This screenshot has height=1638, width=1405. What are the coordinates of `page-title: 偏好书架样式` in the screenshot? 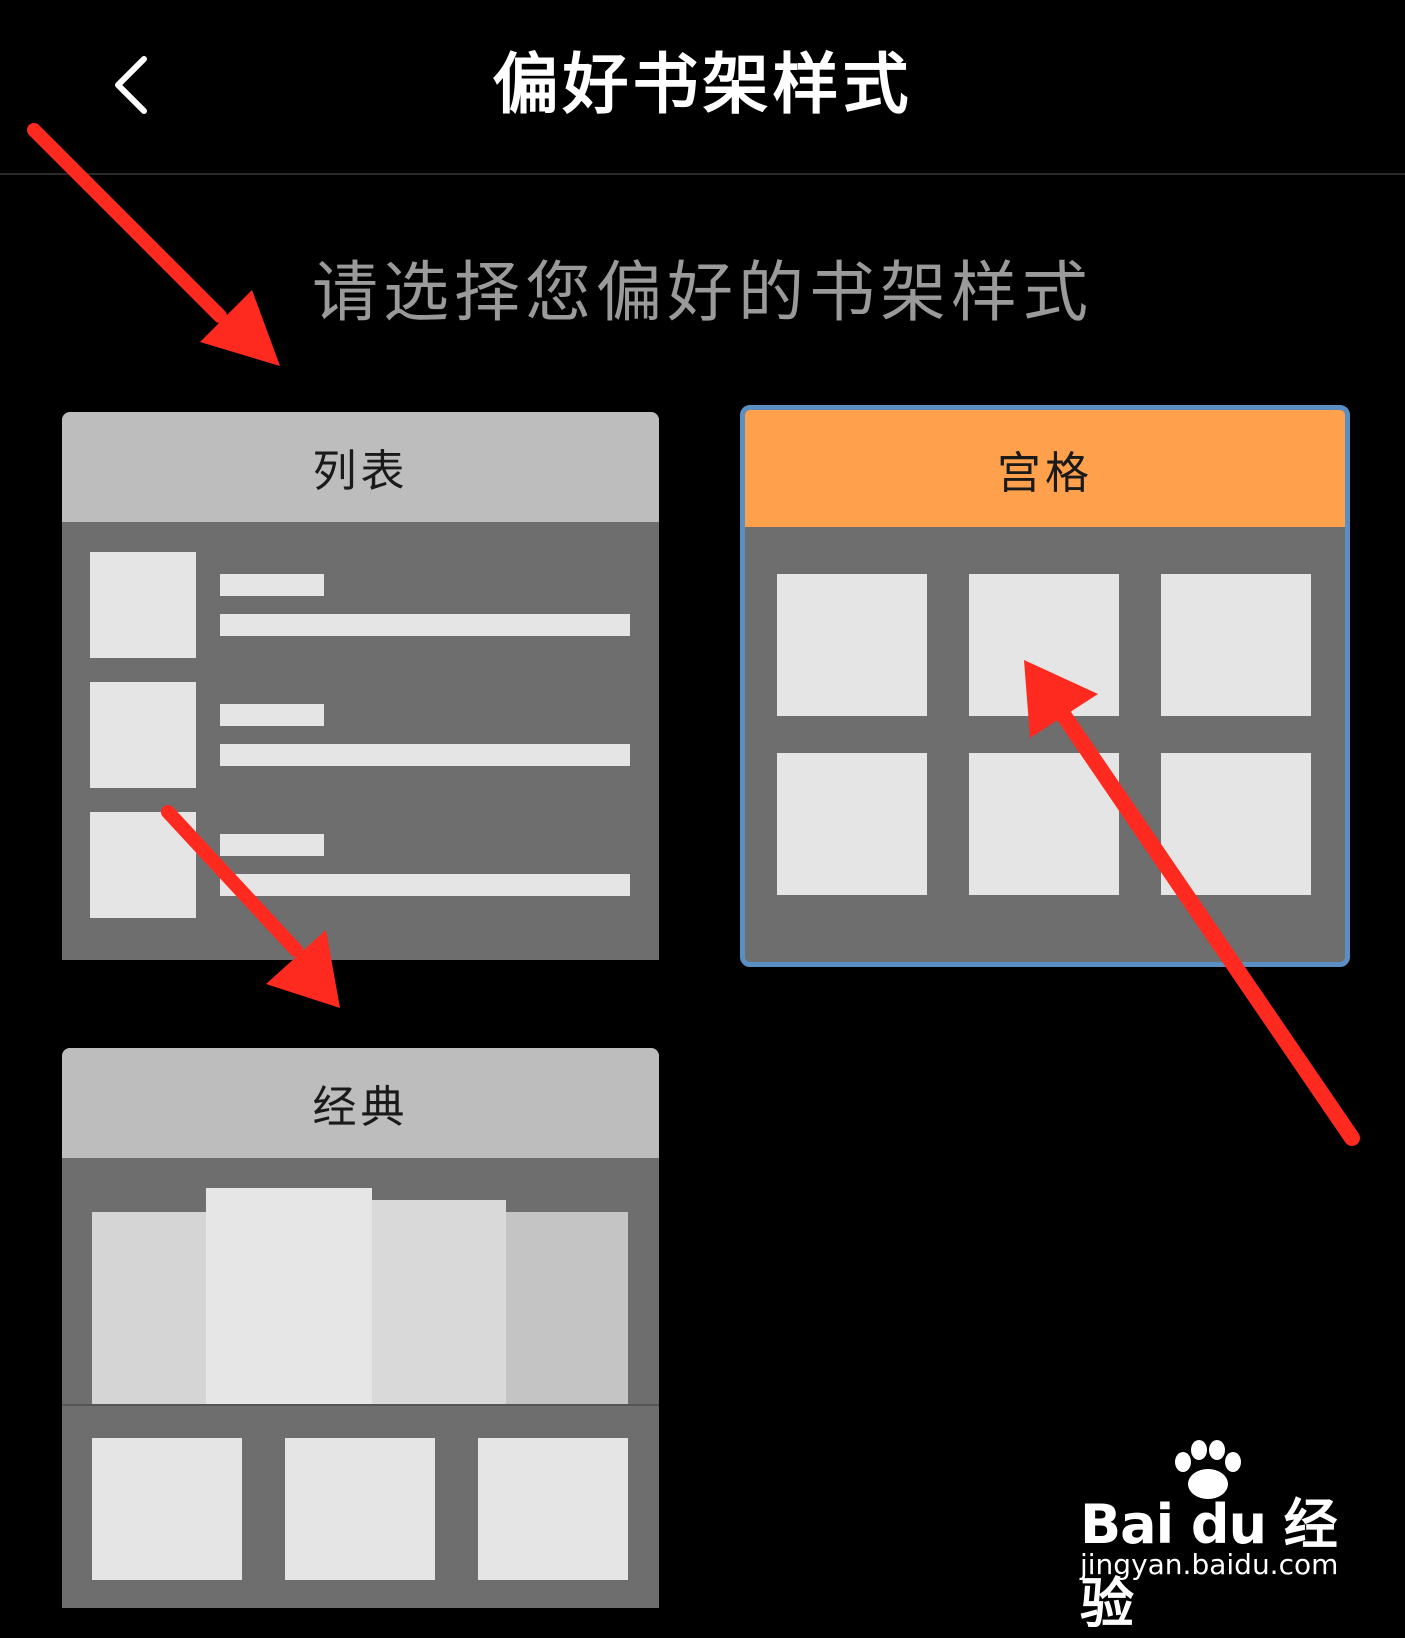 It's located at (702, 84).